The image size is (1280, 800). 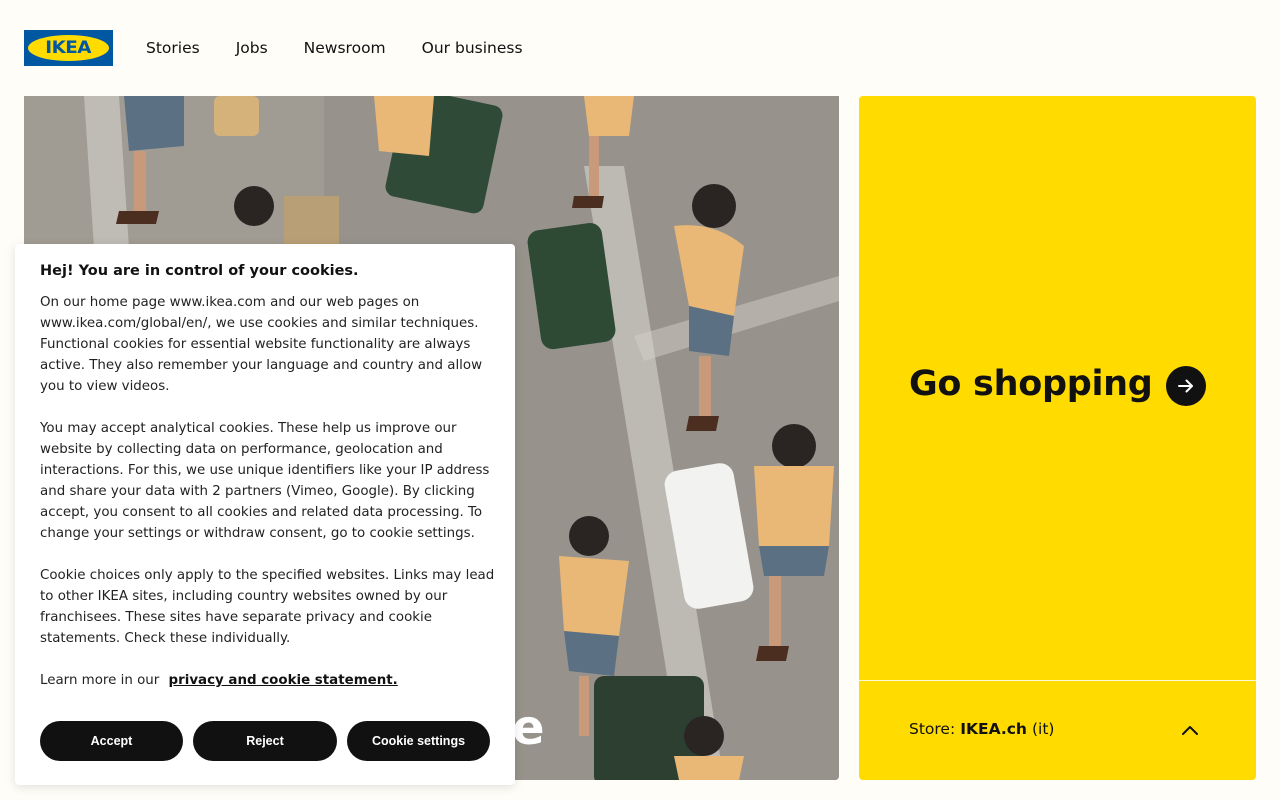 I want to click on logo-text: IKEA, so click(x=68, y=48).